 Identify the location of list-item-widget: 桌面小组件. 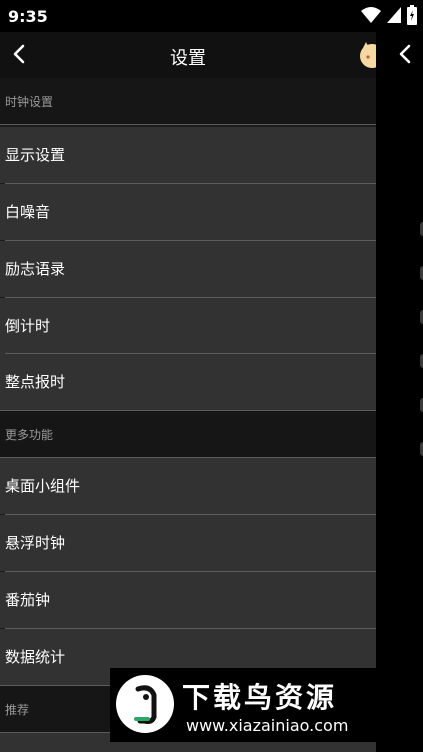
(188, 486).